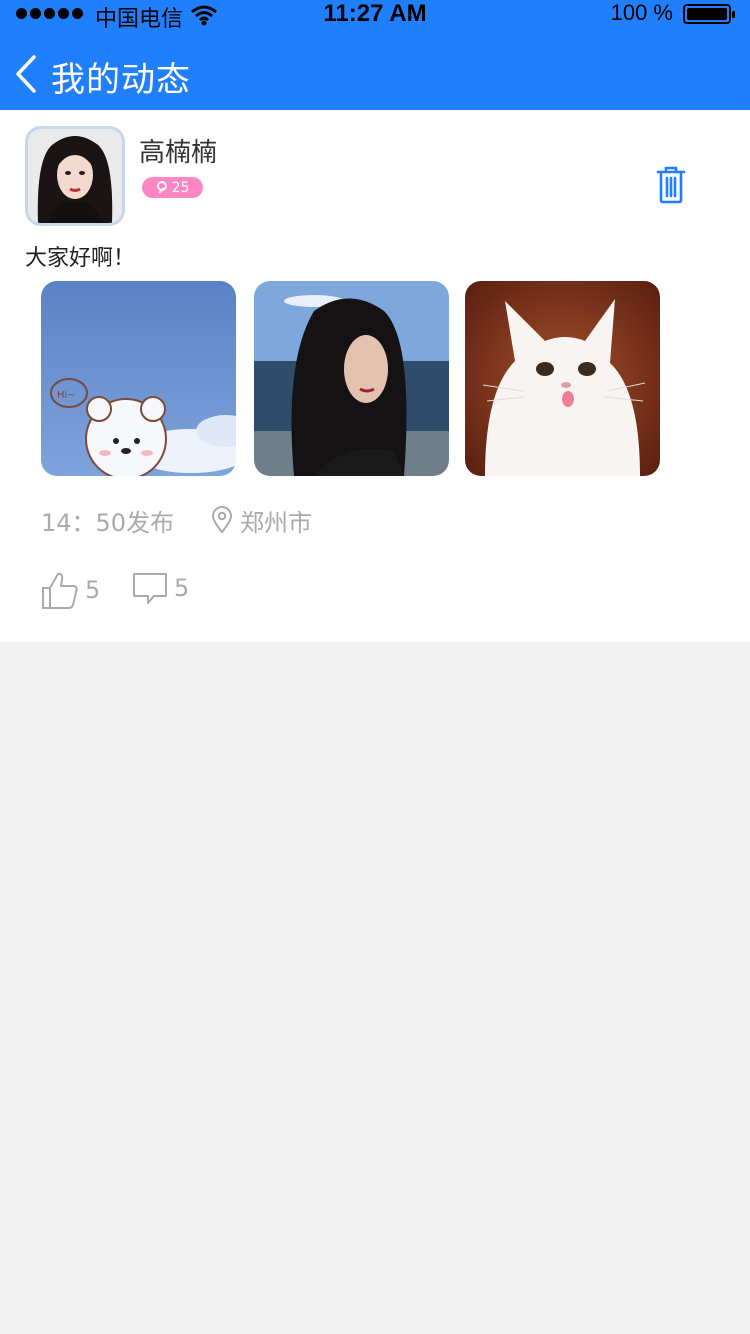 The image size is (750, 1334). I want to click on female-icon, so click(161, 187).